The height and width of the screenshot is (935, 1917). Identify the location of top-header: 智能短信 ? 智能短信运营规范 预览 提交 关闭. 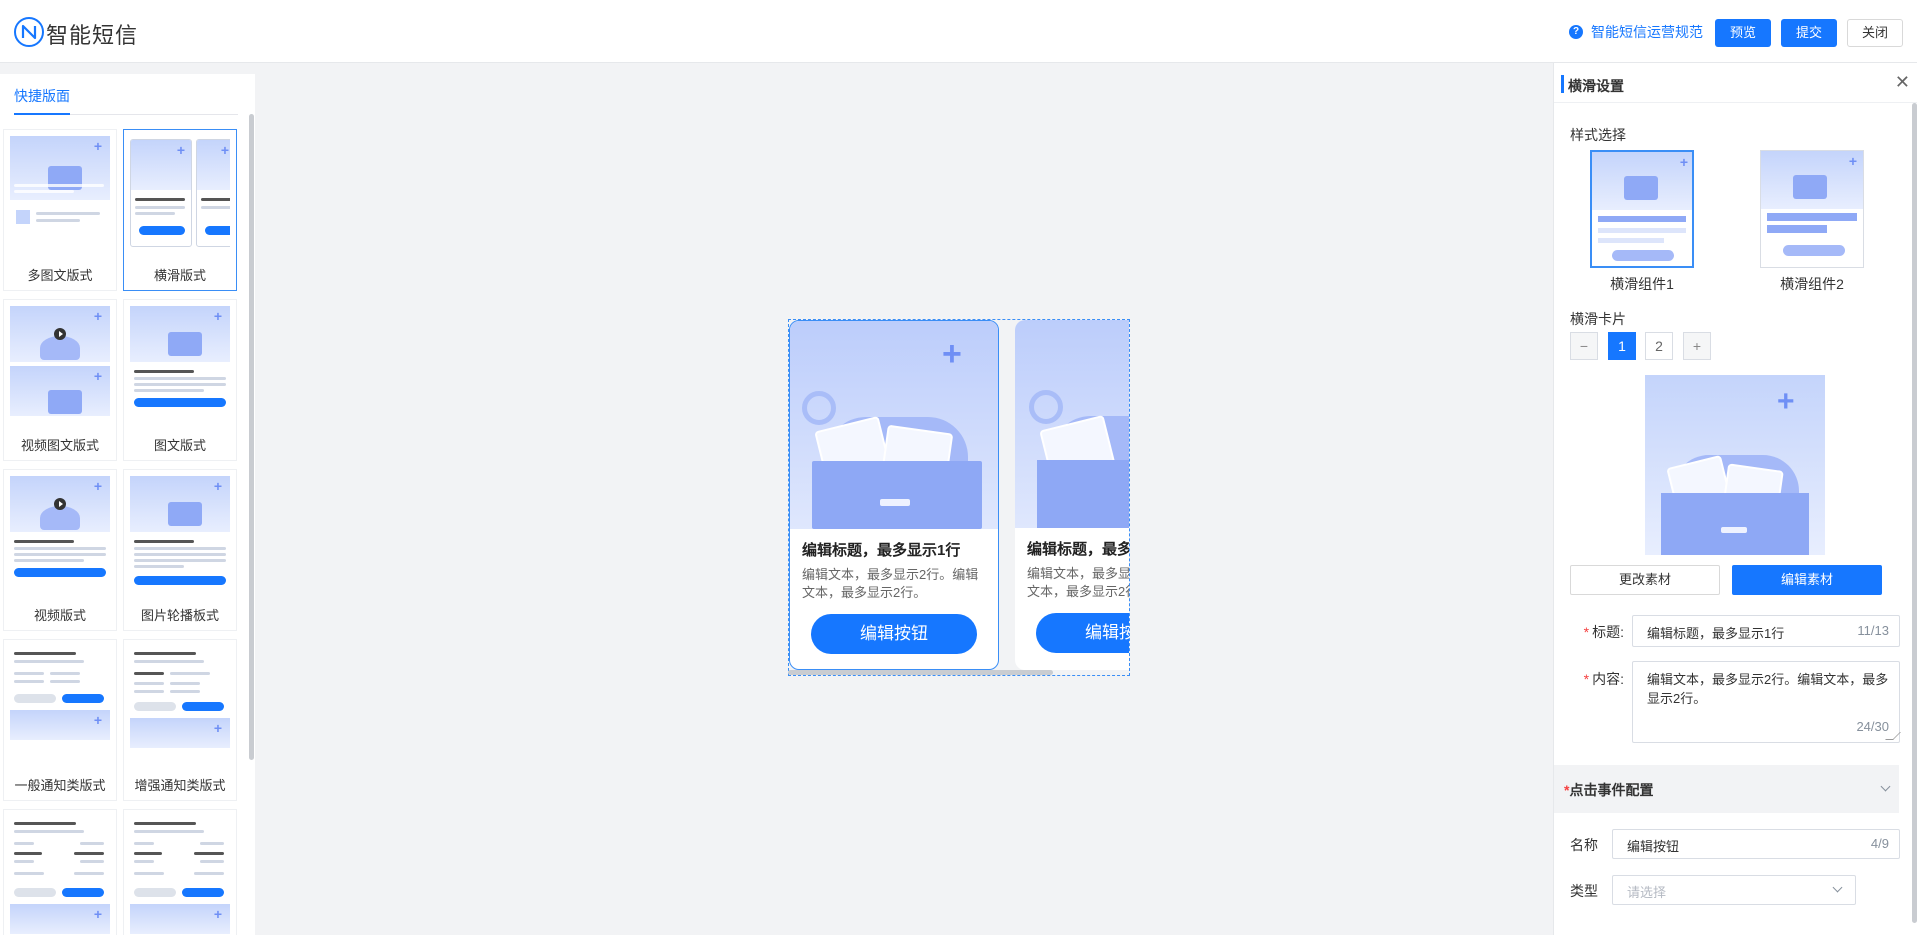
(958, 31).